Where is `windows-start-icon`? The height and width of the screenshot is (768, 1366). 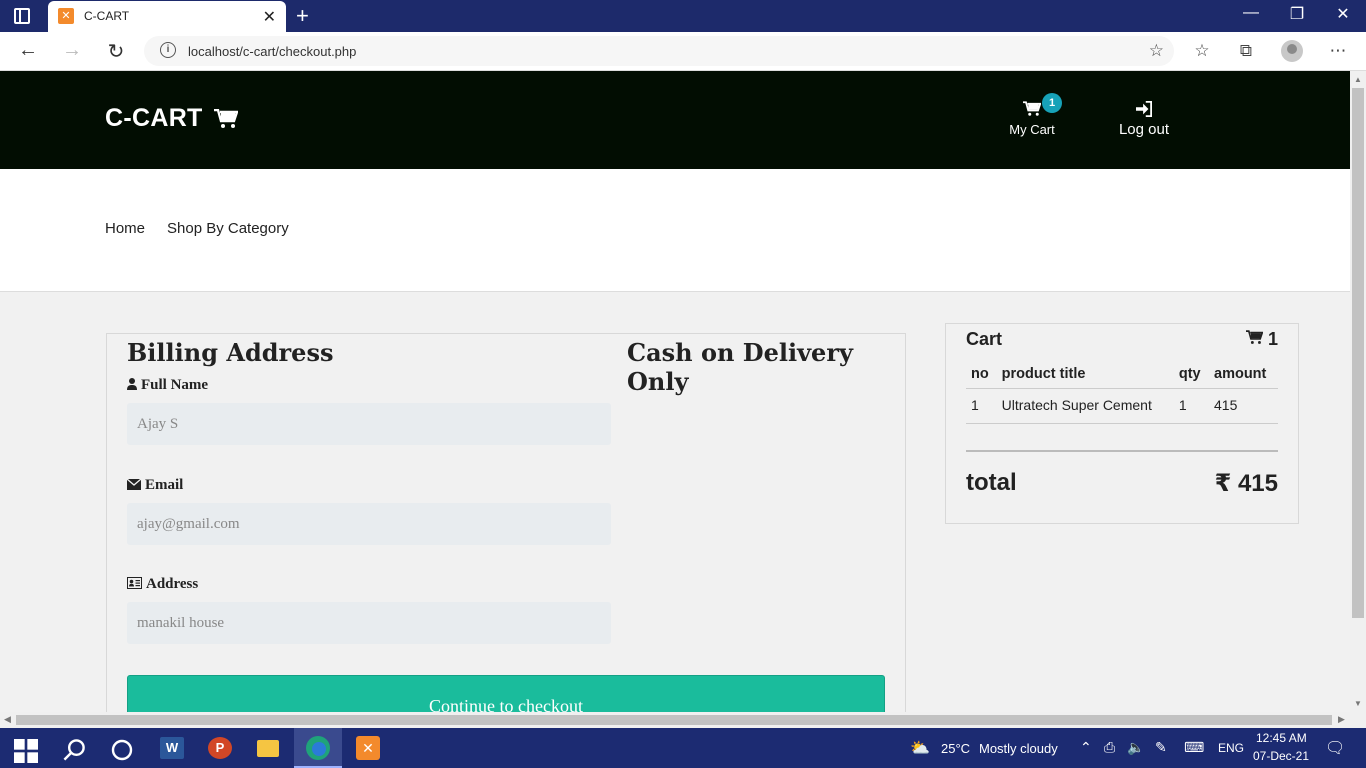 windows-start-icon is located at coordinates (26, 751).